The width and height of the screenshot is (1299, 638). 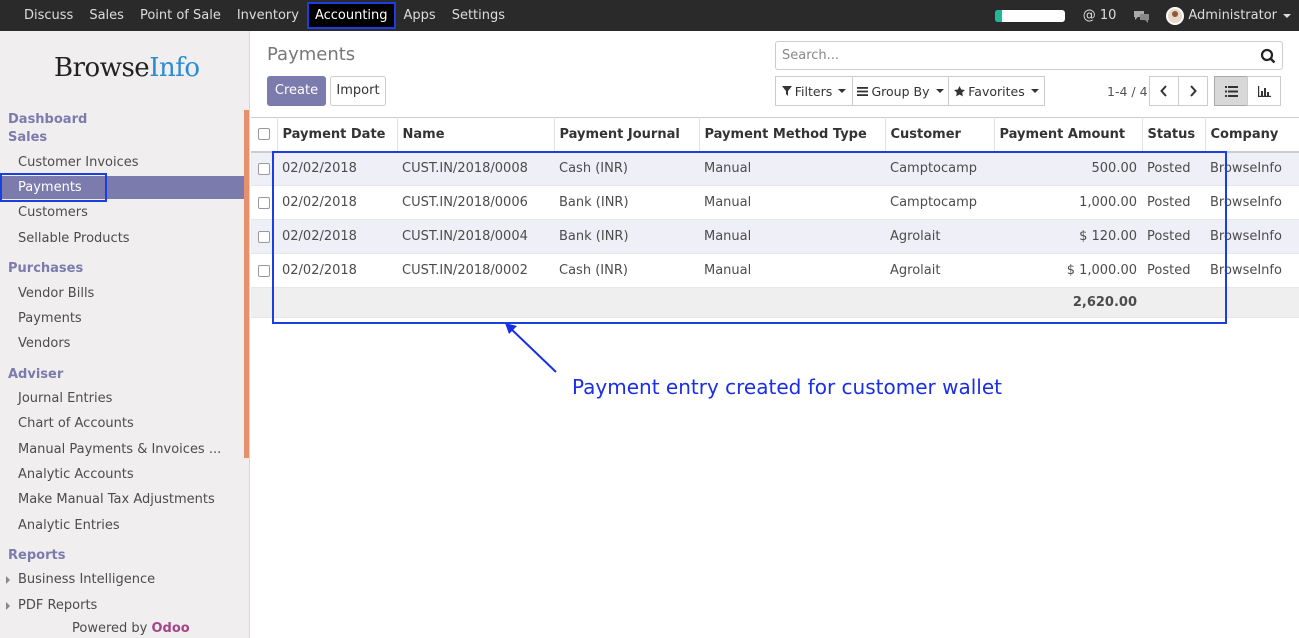 I want to click on filters-label: Filters, so click(x=813, y=91).